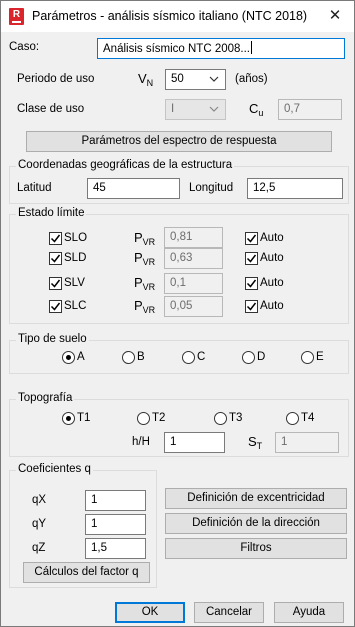 The image size is (355, 627). What do you see at coordinates (188, 357) in the screenshot?
I see `suelo-radio-c` at bounding box center [188, 357].